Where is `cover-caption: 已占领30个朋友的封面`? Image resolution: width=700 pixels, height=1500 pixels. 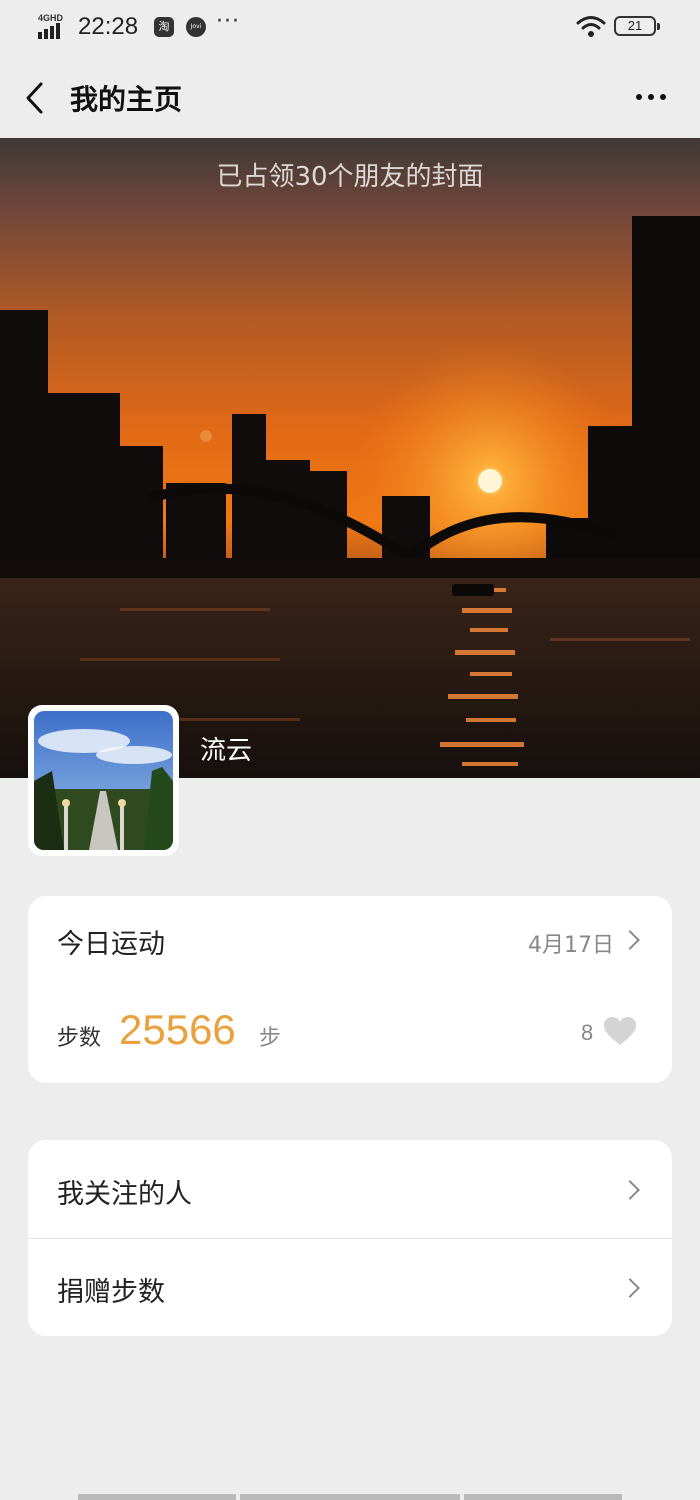 cover-caption: 已占领30个朋友的封面 is located at coordinates (350, 177).